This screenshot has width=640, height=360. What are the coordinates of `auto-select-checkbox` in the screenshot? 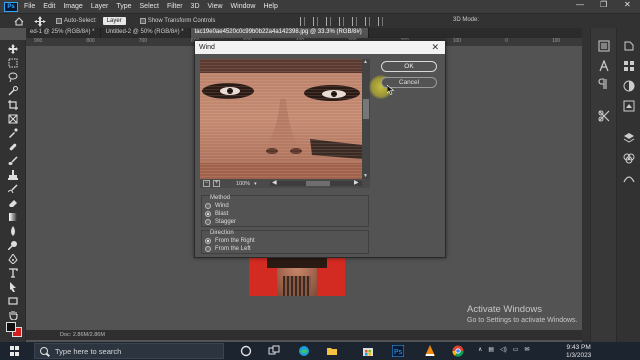 It's located at (59, 21).